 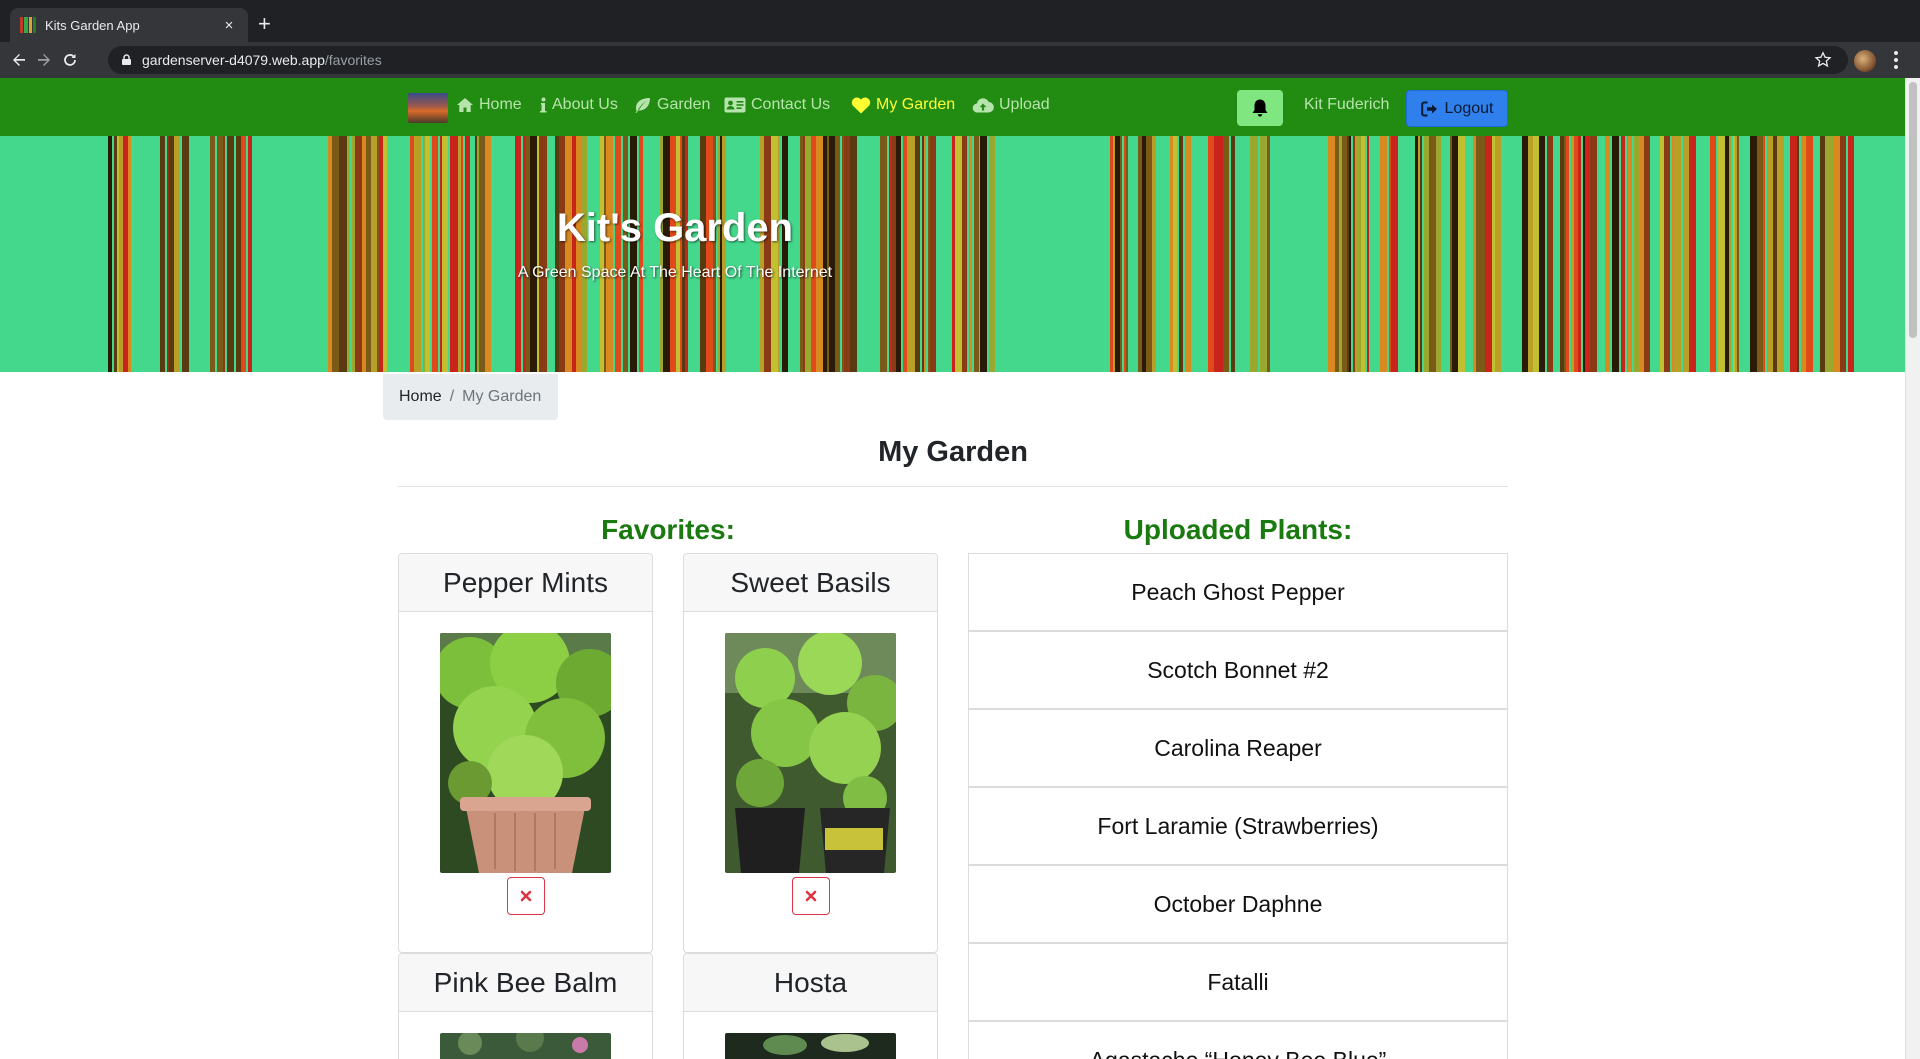 I want to click on address-bar: gardenserver-d4079.web.app/favorites, so click(x=978, y=60).